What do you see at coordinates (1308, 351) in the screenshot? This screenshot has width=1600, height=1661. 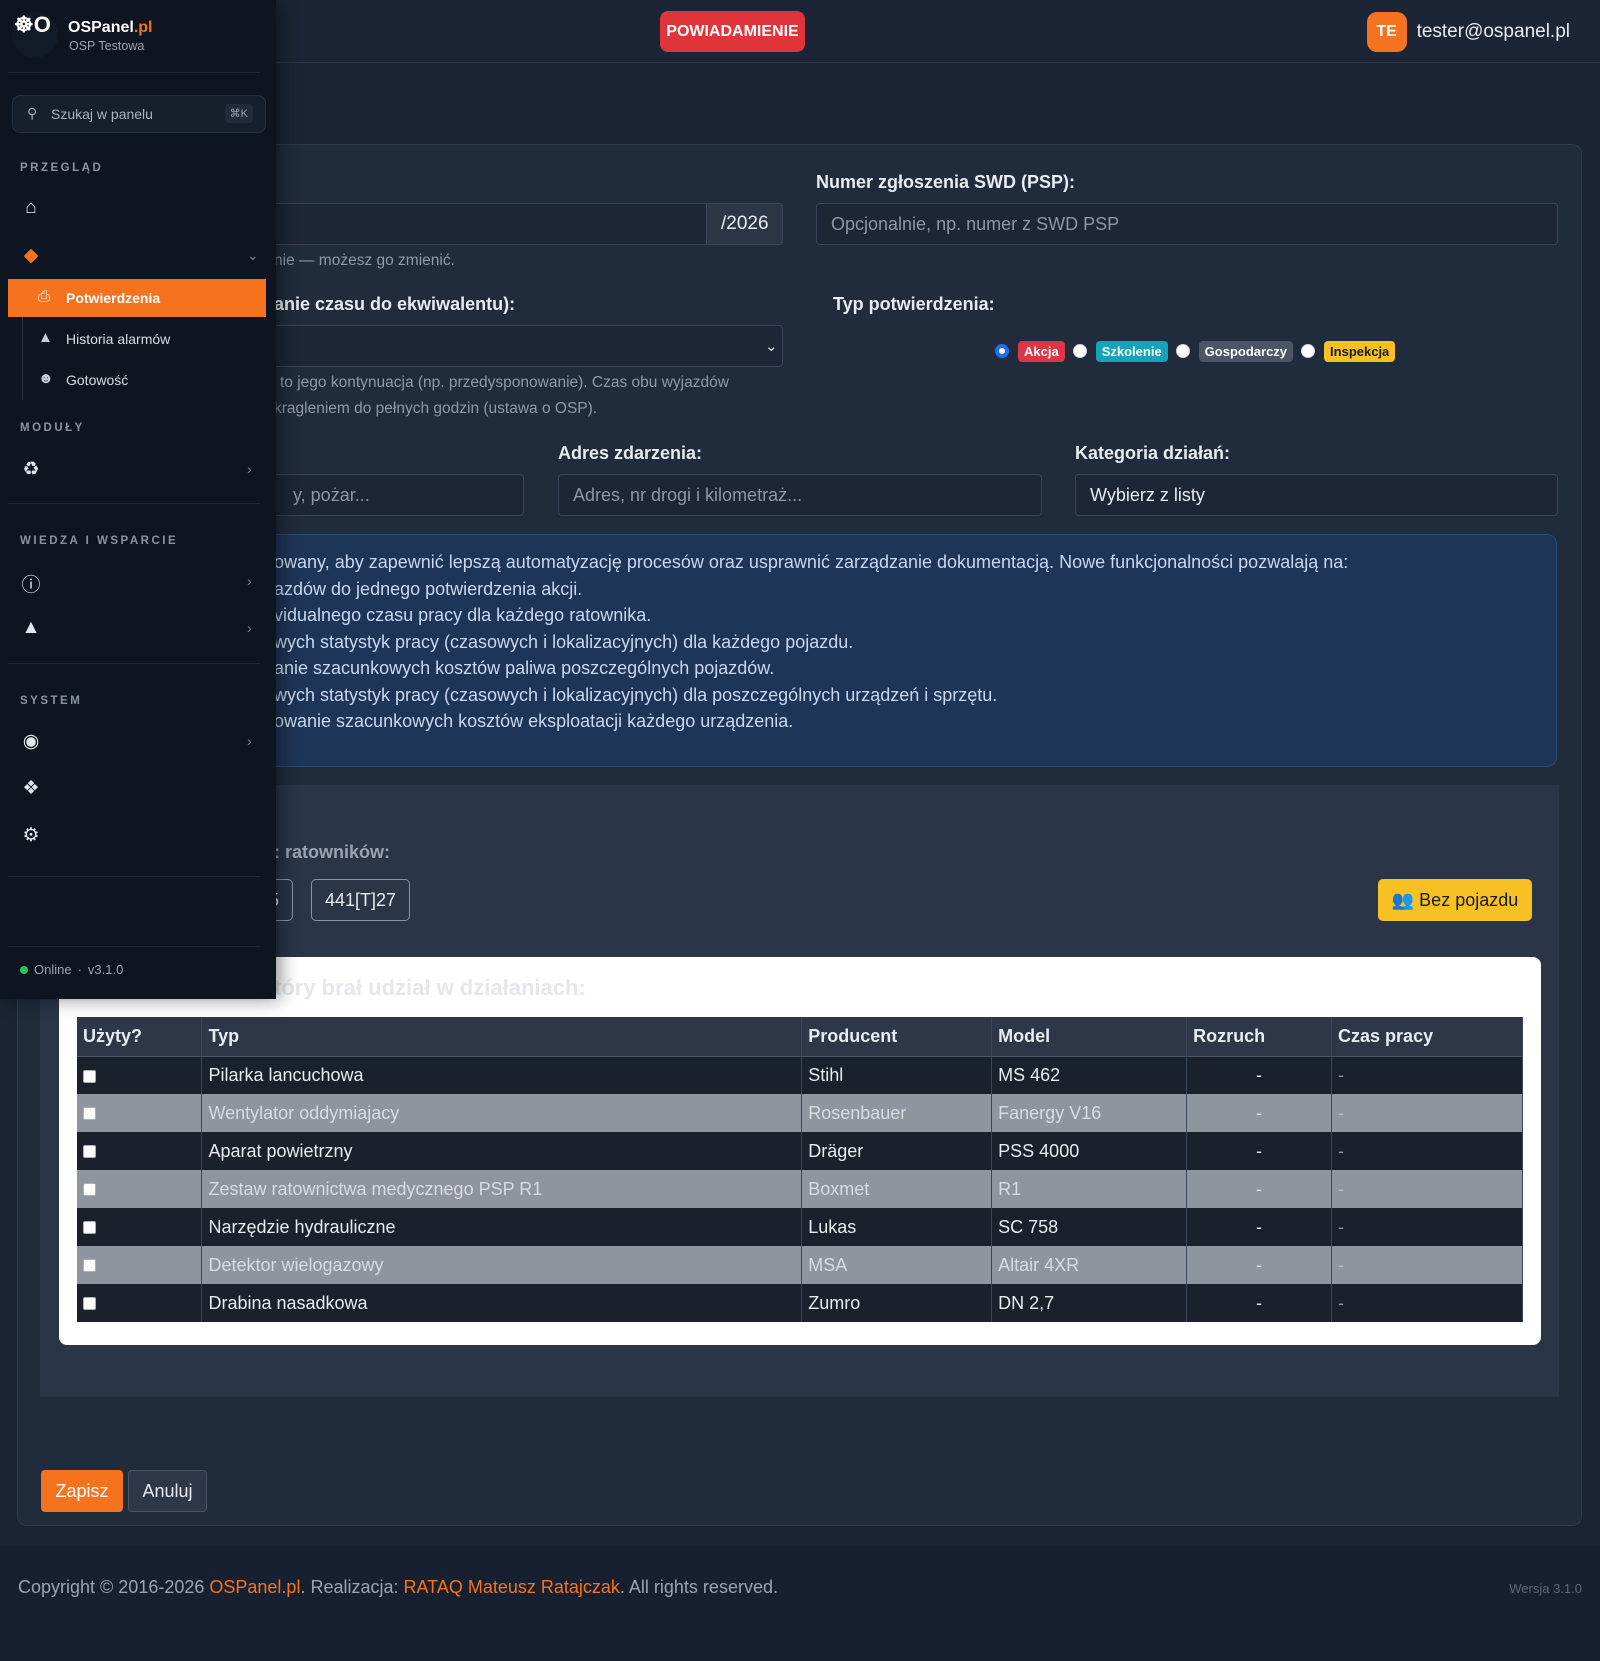 I see `radio-inspekcja` at bounding box center [1308, 351].